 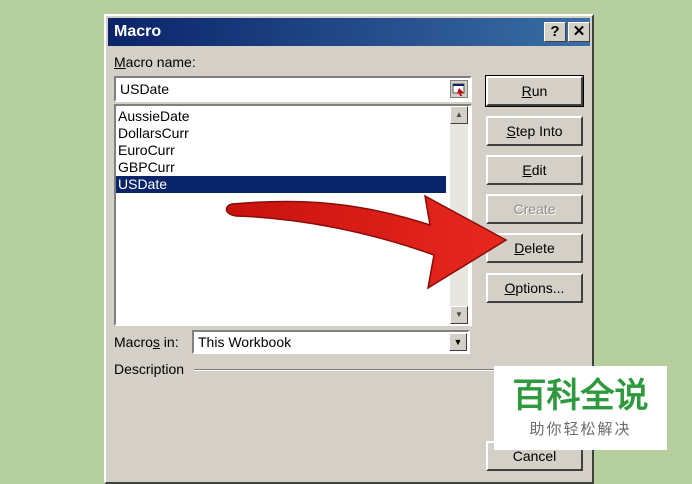 I want to click on macro-list-item: AussieDate, so click(x=281, y=116).